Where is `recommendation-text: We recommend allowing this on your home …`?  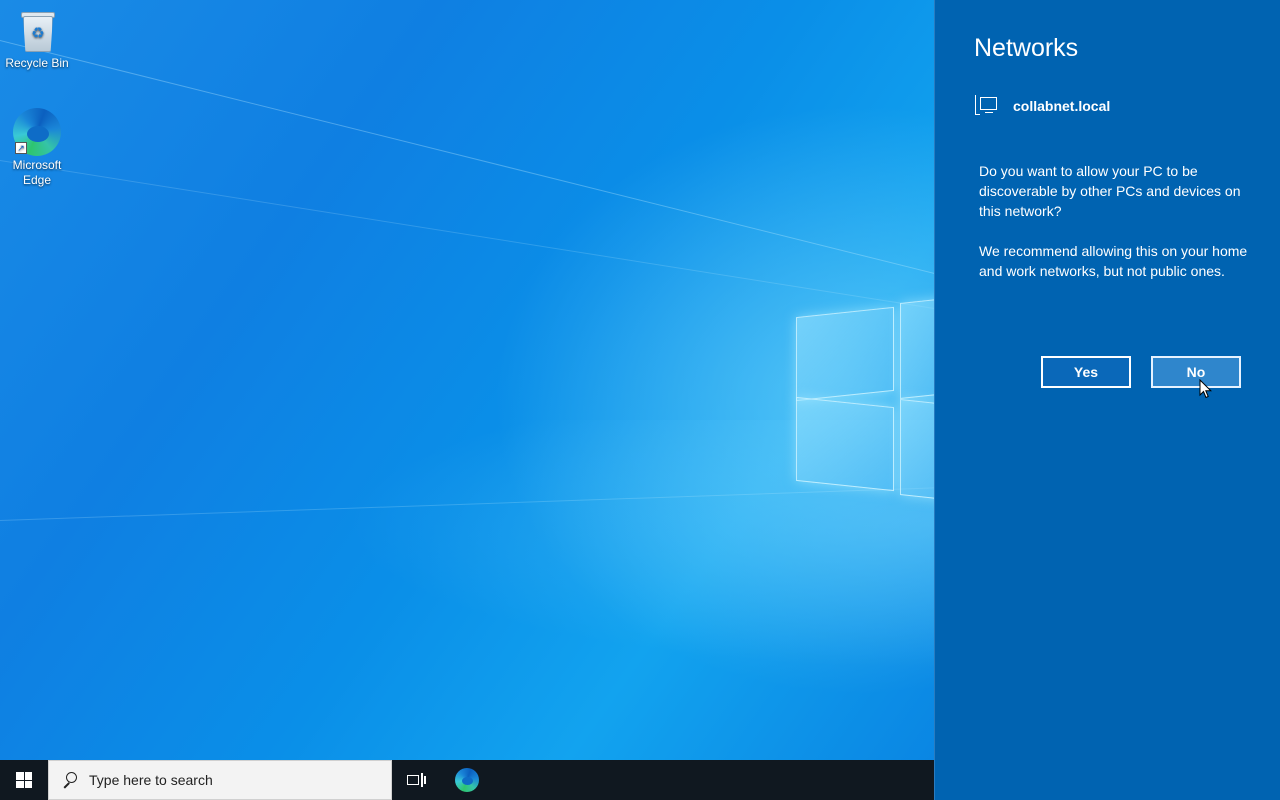
recommendation-text: We recommend allowing this on your home … is located at coordinates (1113, 261).